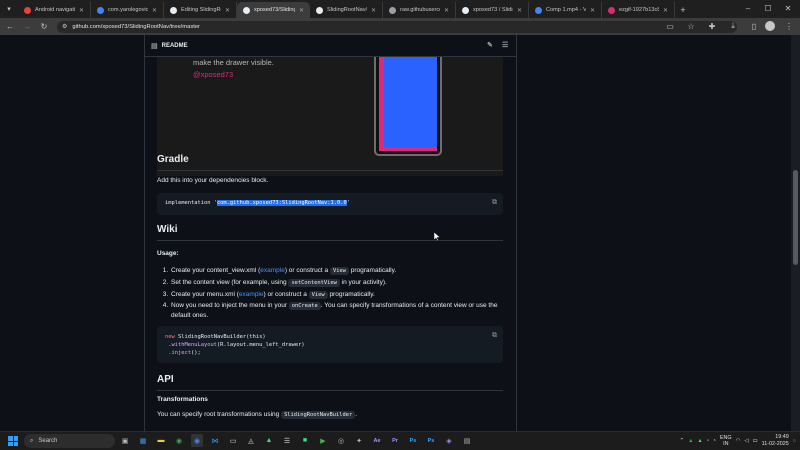 The width and height of the screenshot is (800, 450). Describe the element at coordinates (467, 440) in the screenshot. I see `app-icon: ▤` at that location.